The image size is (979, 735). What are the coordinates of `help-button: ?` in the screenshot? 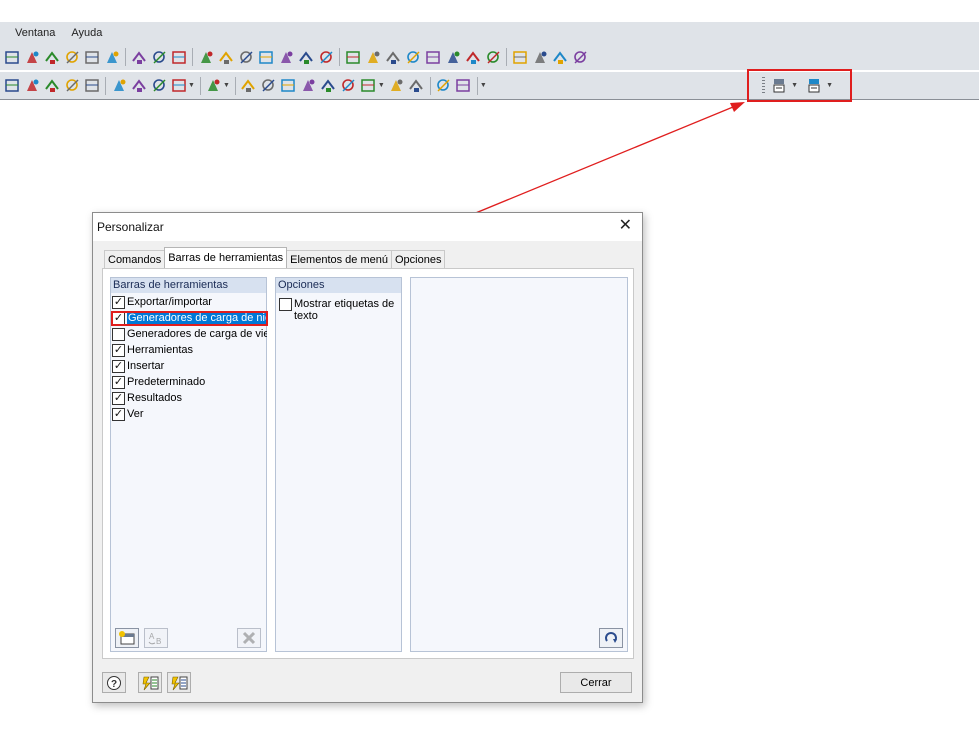 It's located at (114, 682).